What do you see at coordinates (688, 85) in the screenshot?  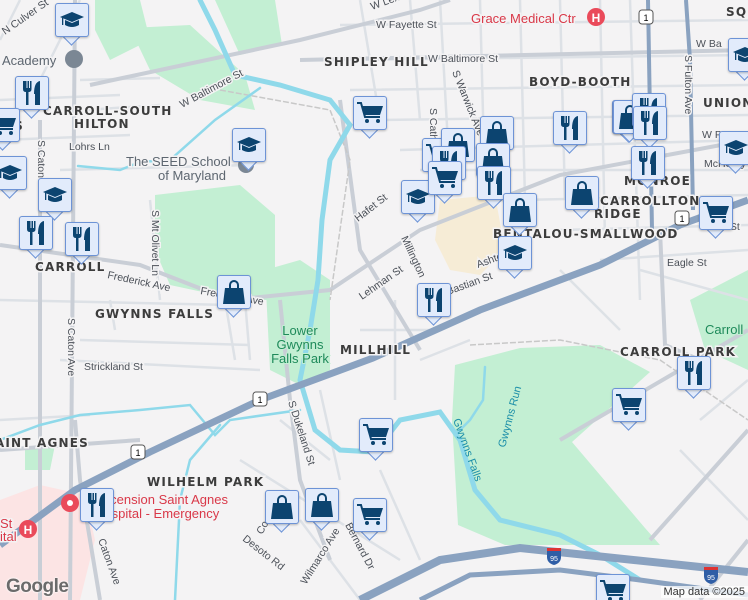 I see `svg-text: S Fulton Ave` at bounding box center [688, 85].